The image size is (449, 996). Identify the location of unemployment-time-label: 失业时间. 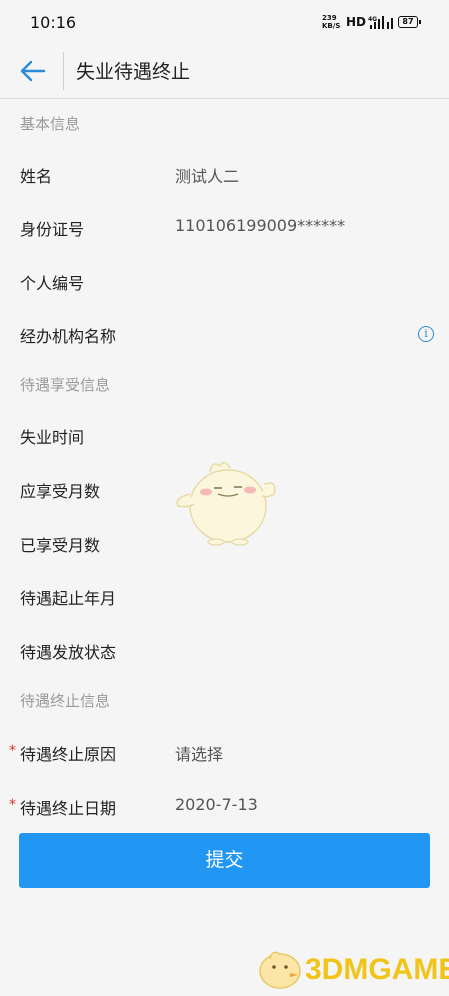
(52, 437).